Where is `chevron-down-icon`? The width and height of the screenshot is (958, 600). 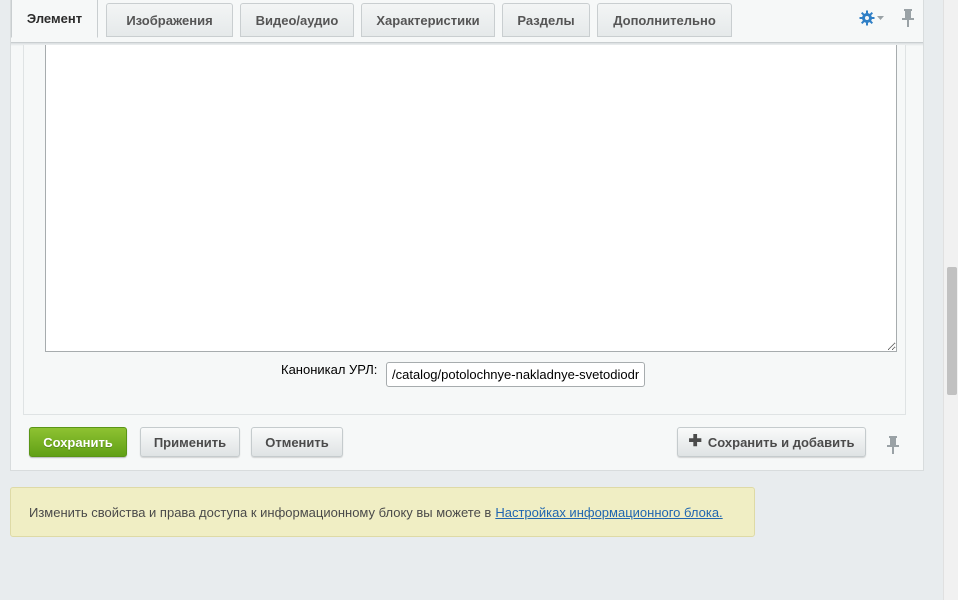
chevron-down-icon is located at coordinates (880, 17).